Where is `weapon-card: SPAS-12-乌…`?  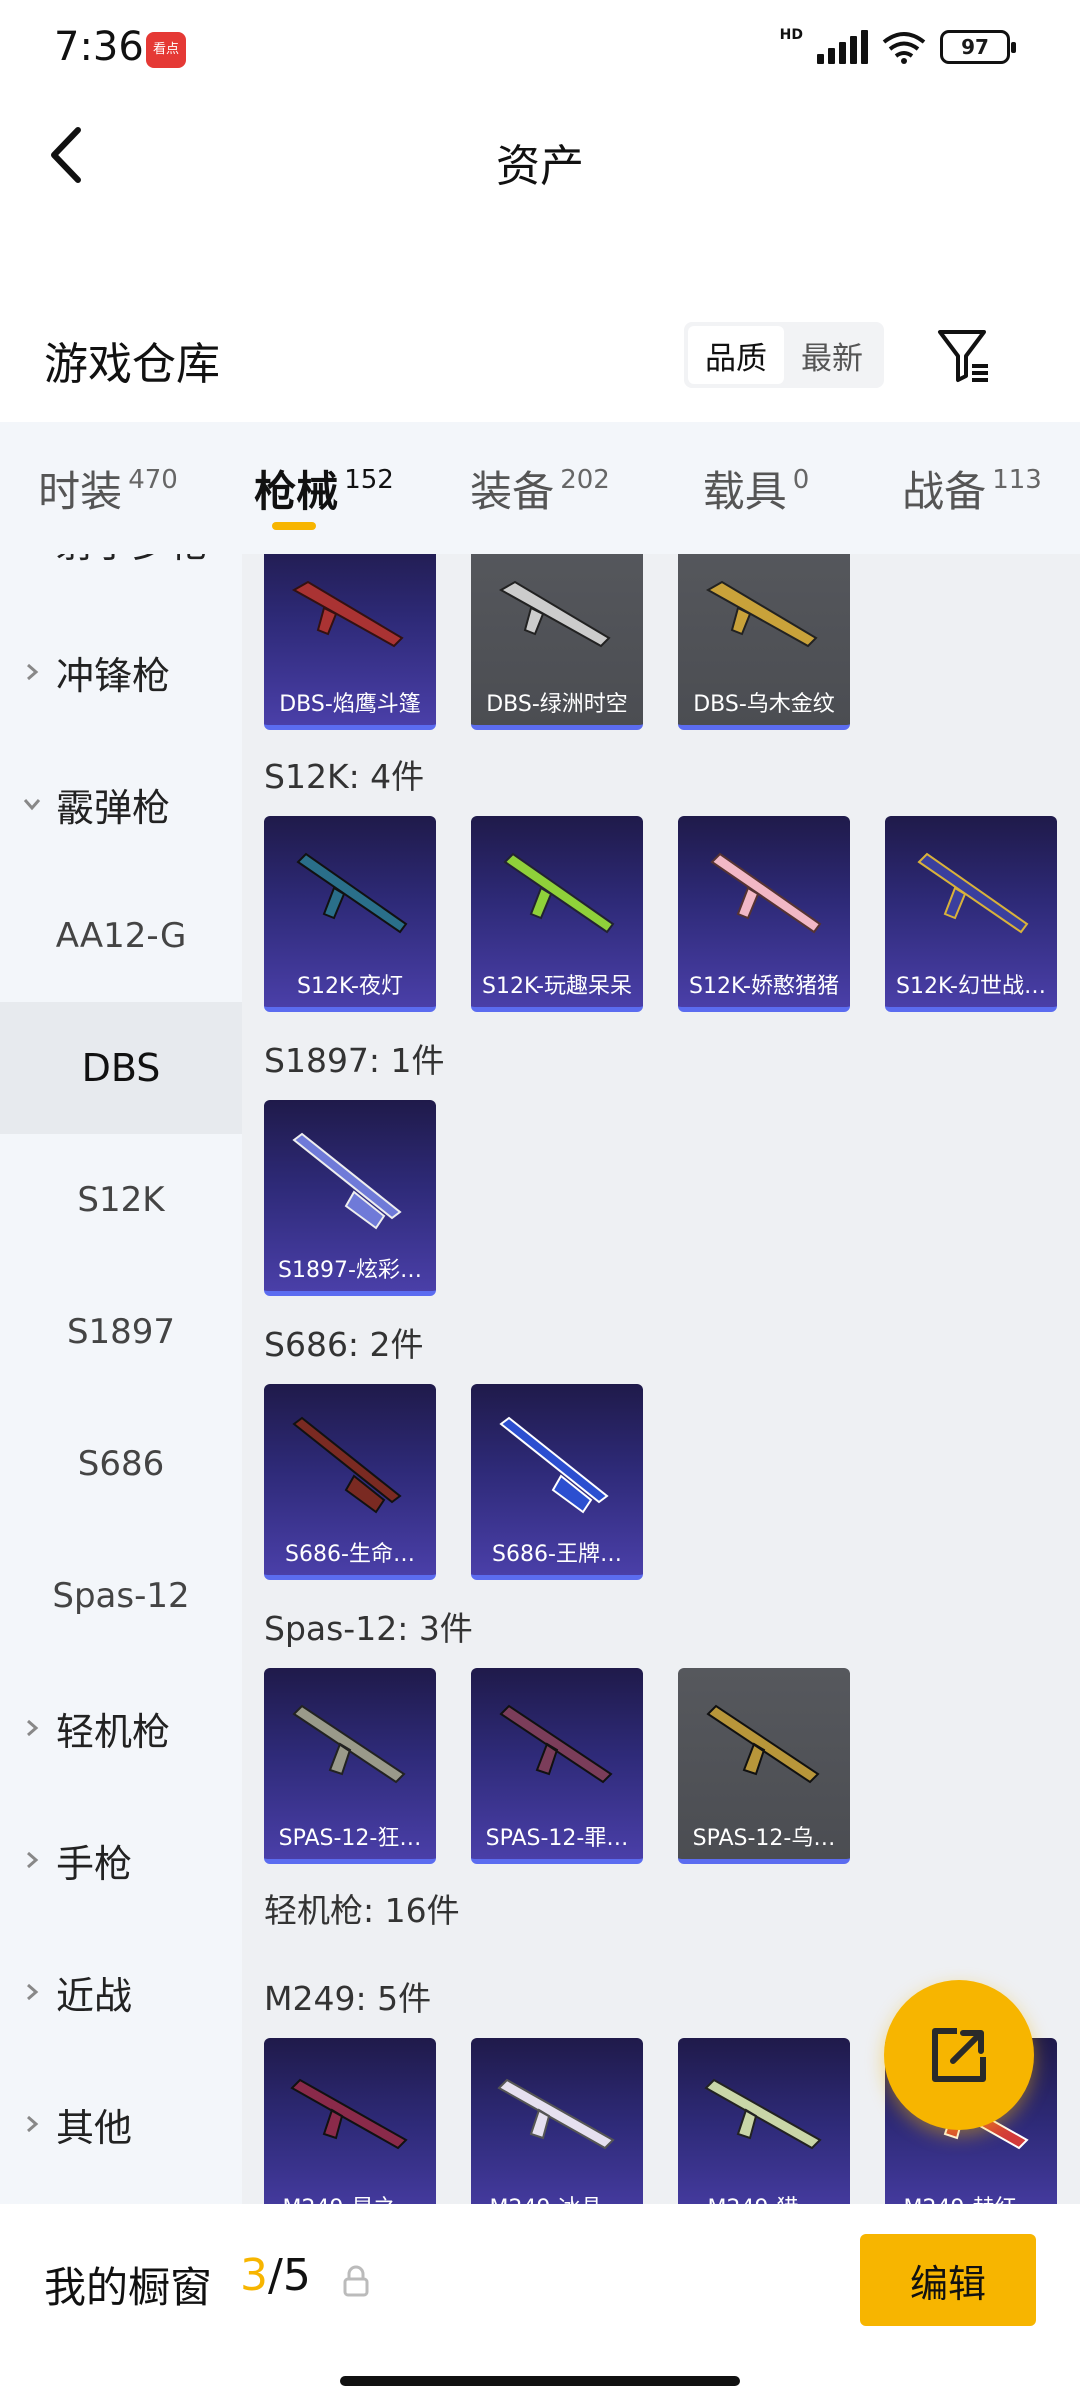 weapon-card: SPAS-12-乌… is located at coordinates (764, 1766).